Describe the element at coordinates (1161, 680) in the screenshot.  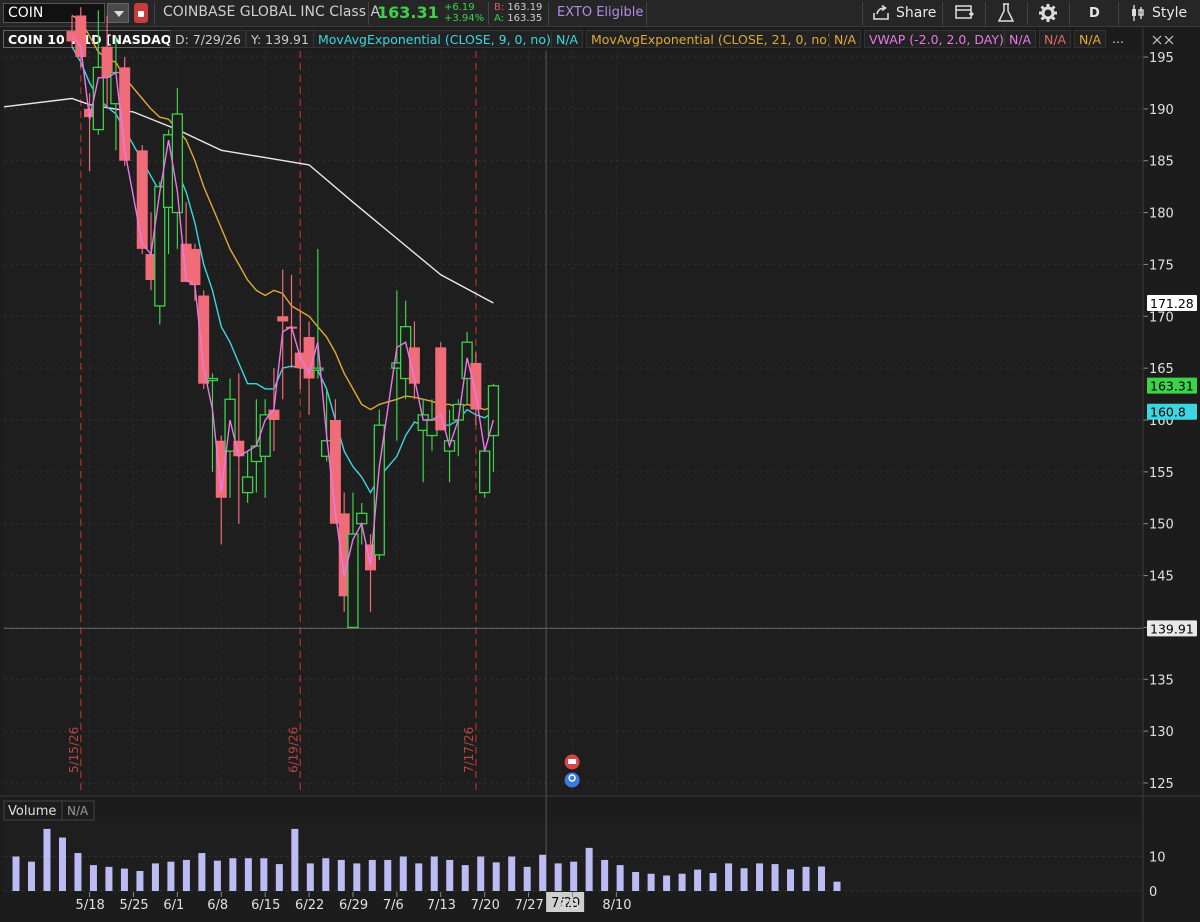
I see `price-axis-label: 135` at that location.